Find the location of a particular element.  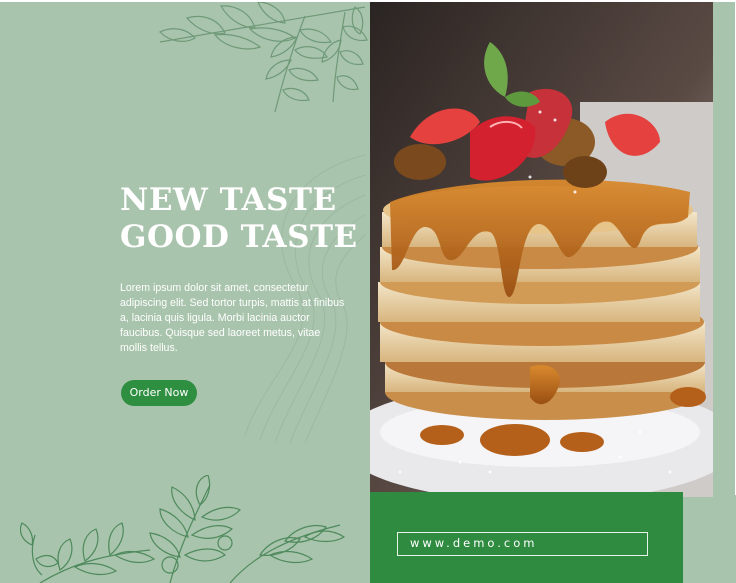

headline-line-1: NEW TASTE is located at coordinates (228, 200).